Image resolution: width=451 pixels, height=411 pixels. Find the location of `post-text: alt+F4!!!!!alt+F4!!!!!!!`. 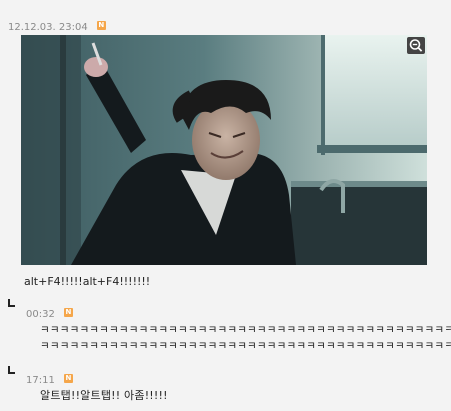

post-text: alt+F4!!!!!alt+F4!!!!!!! is located at coordinates (87, 281).